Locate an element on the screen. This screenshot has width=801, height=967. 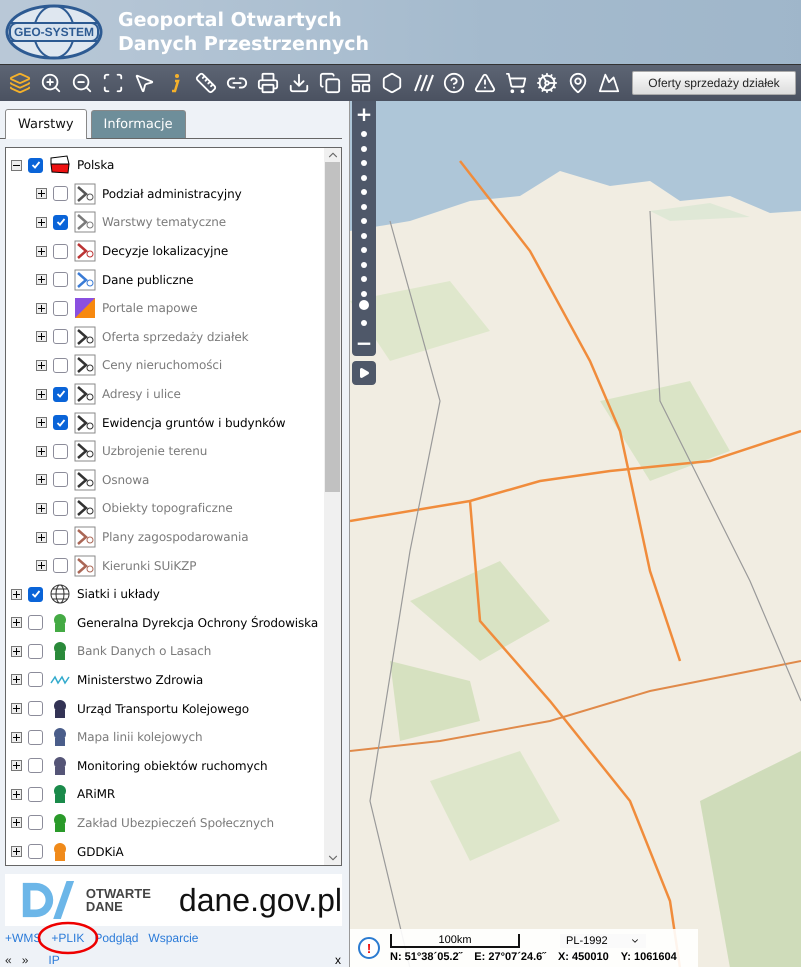
zoom-out-button: − is located at coordinates (364, 343).